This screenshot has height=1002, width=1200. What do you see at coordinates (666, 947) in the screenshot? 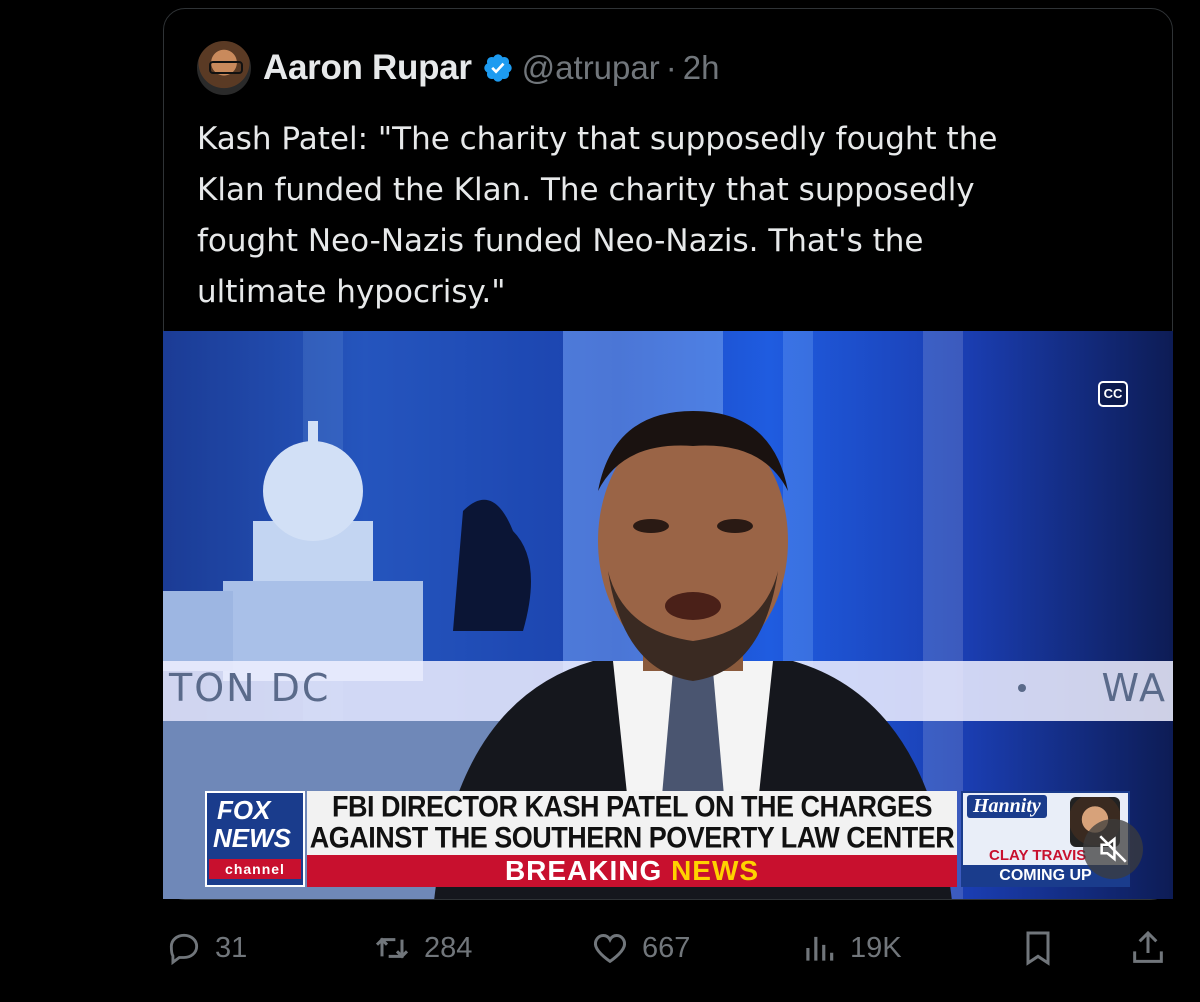
I see `like-count: 667` at bounding box center [666, 947].